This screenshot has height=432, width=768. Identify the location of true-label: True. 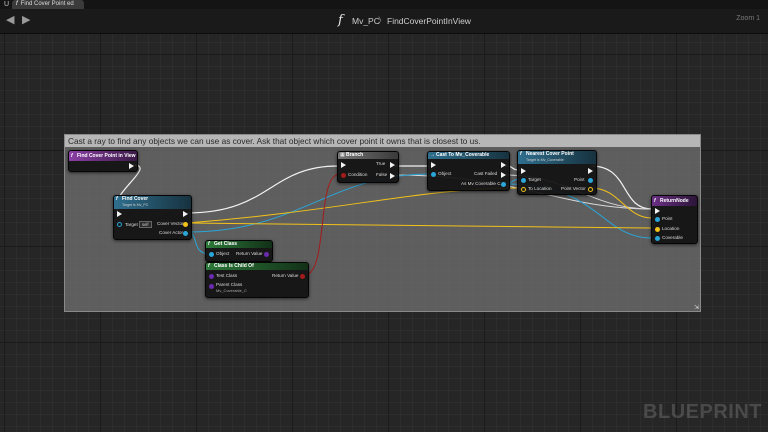
(381, 163).